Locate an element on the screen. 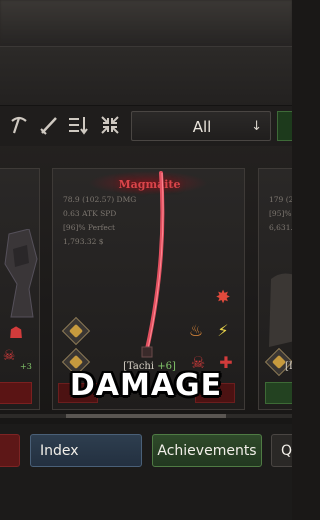 This screenshot has width=320, height=520. stat-perfect: [96]% Perfect is located at coordinates (89, 227).